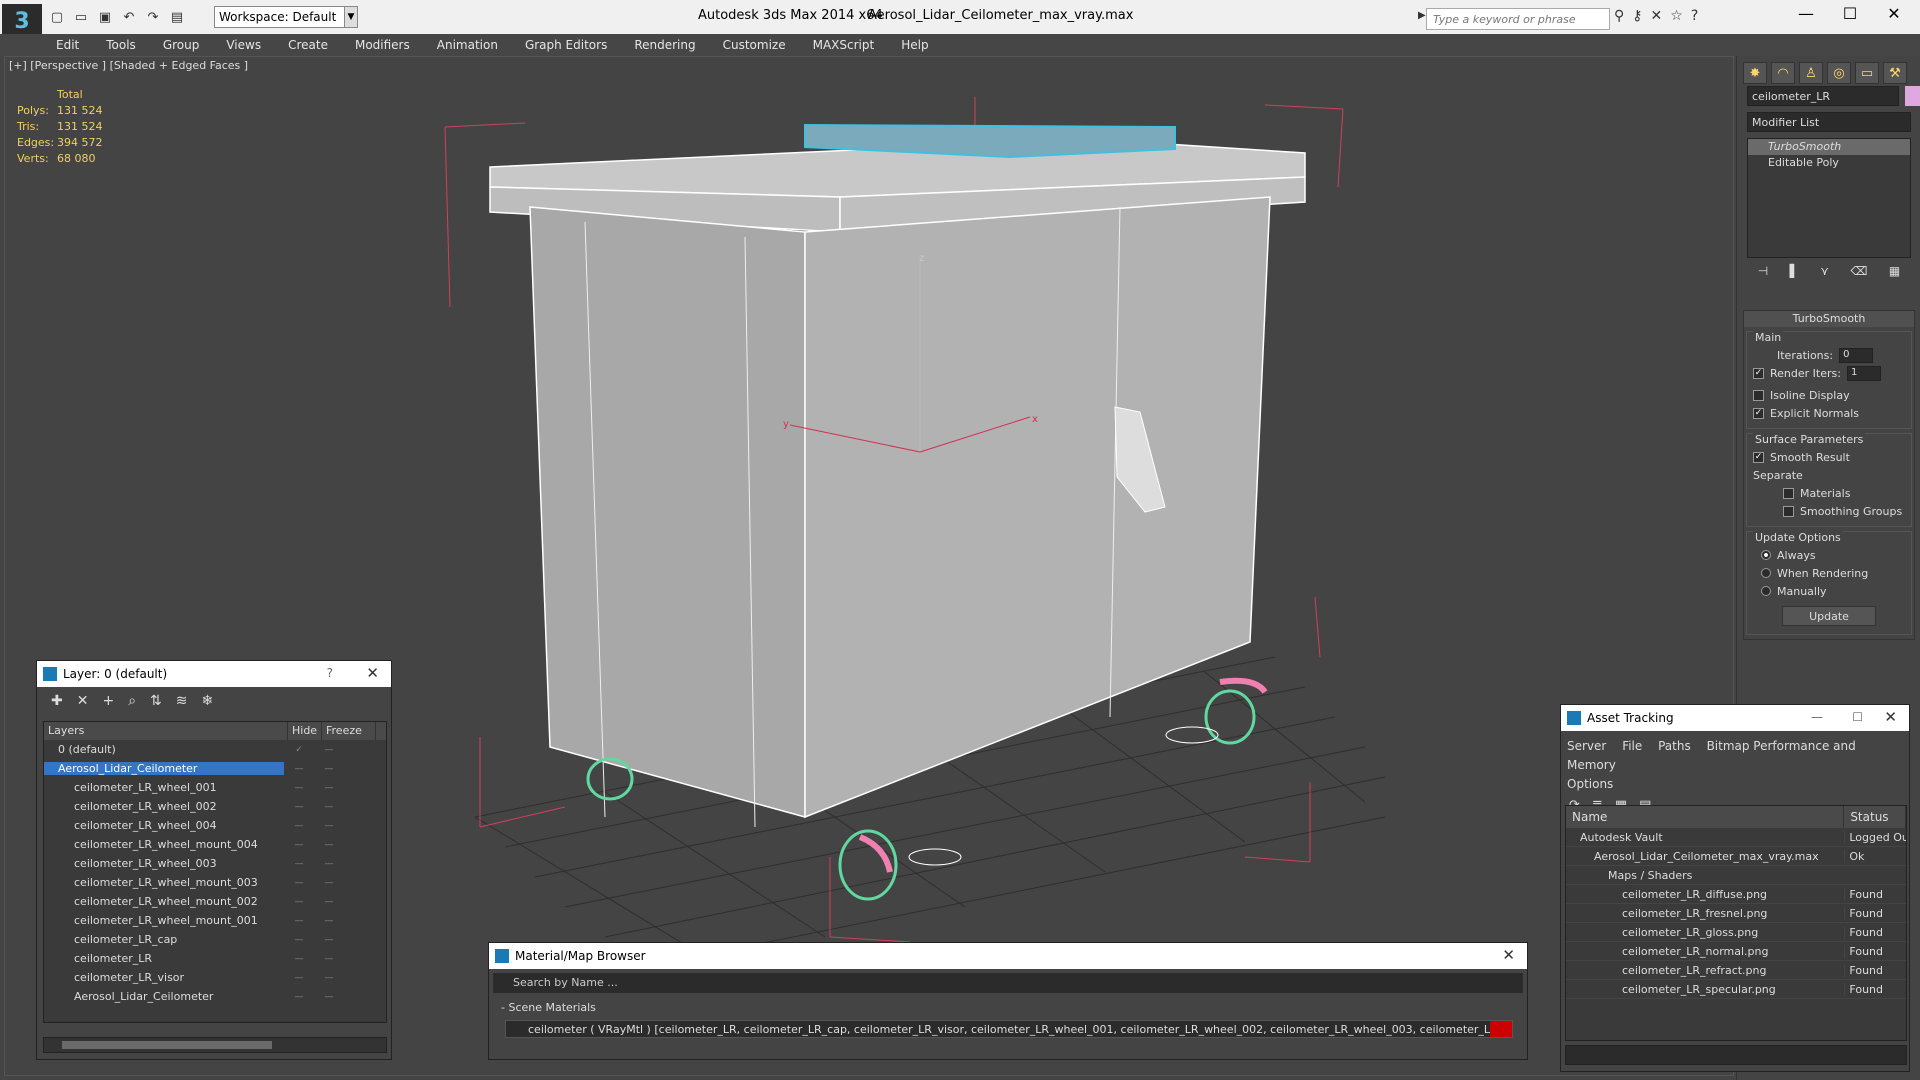 The image size is (1920, 1080). What do you see at coordinates (1850, 13) in the screenshot?
I see `maximize-button: ☐` at bounding box center [1850, 13].